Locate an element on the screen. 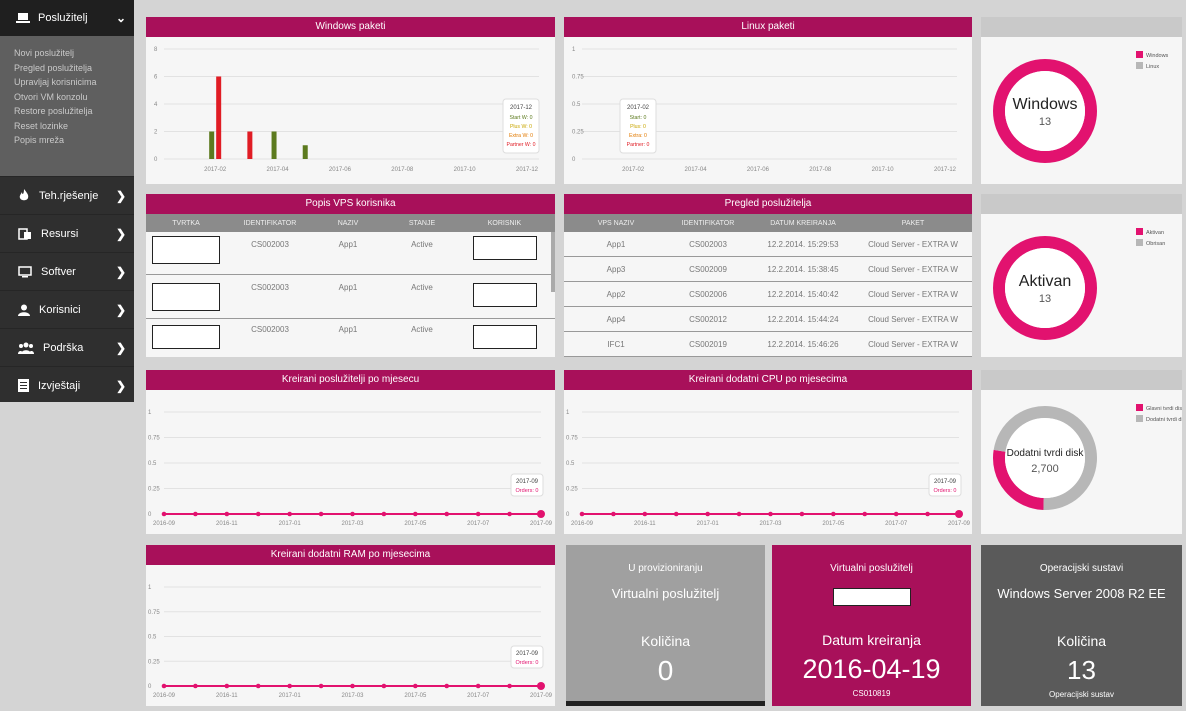 The width and height of the screenshot is (1186, 711). tooltip-line: Plus: 0 is located at coordinates (638, 127).